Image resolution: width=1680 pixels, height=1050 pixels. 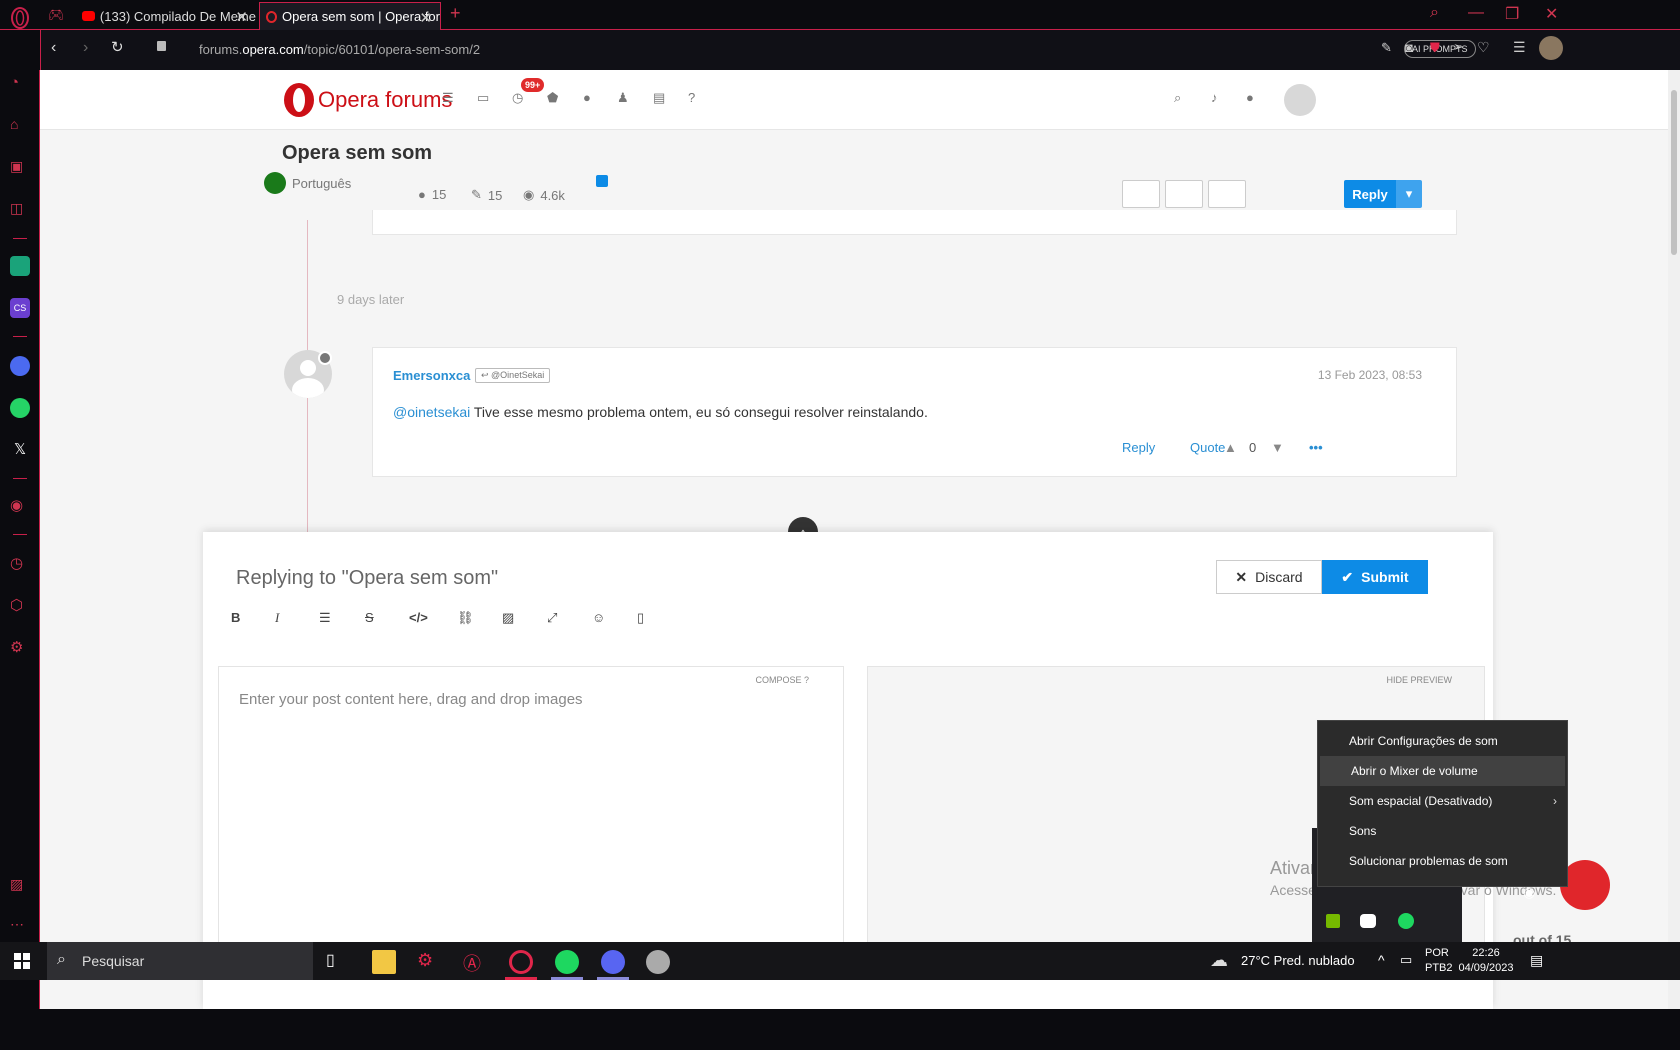 I want to click on gallery-icon: ▨, so click(x=20, y=886).